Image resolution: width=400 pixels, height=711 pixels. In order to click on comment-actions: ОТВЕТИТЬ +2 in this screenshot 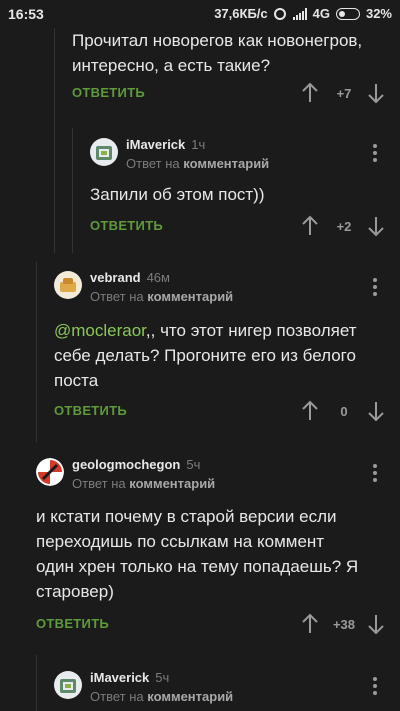, I will do `click(241, 227)`.